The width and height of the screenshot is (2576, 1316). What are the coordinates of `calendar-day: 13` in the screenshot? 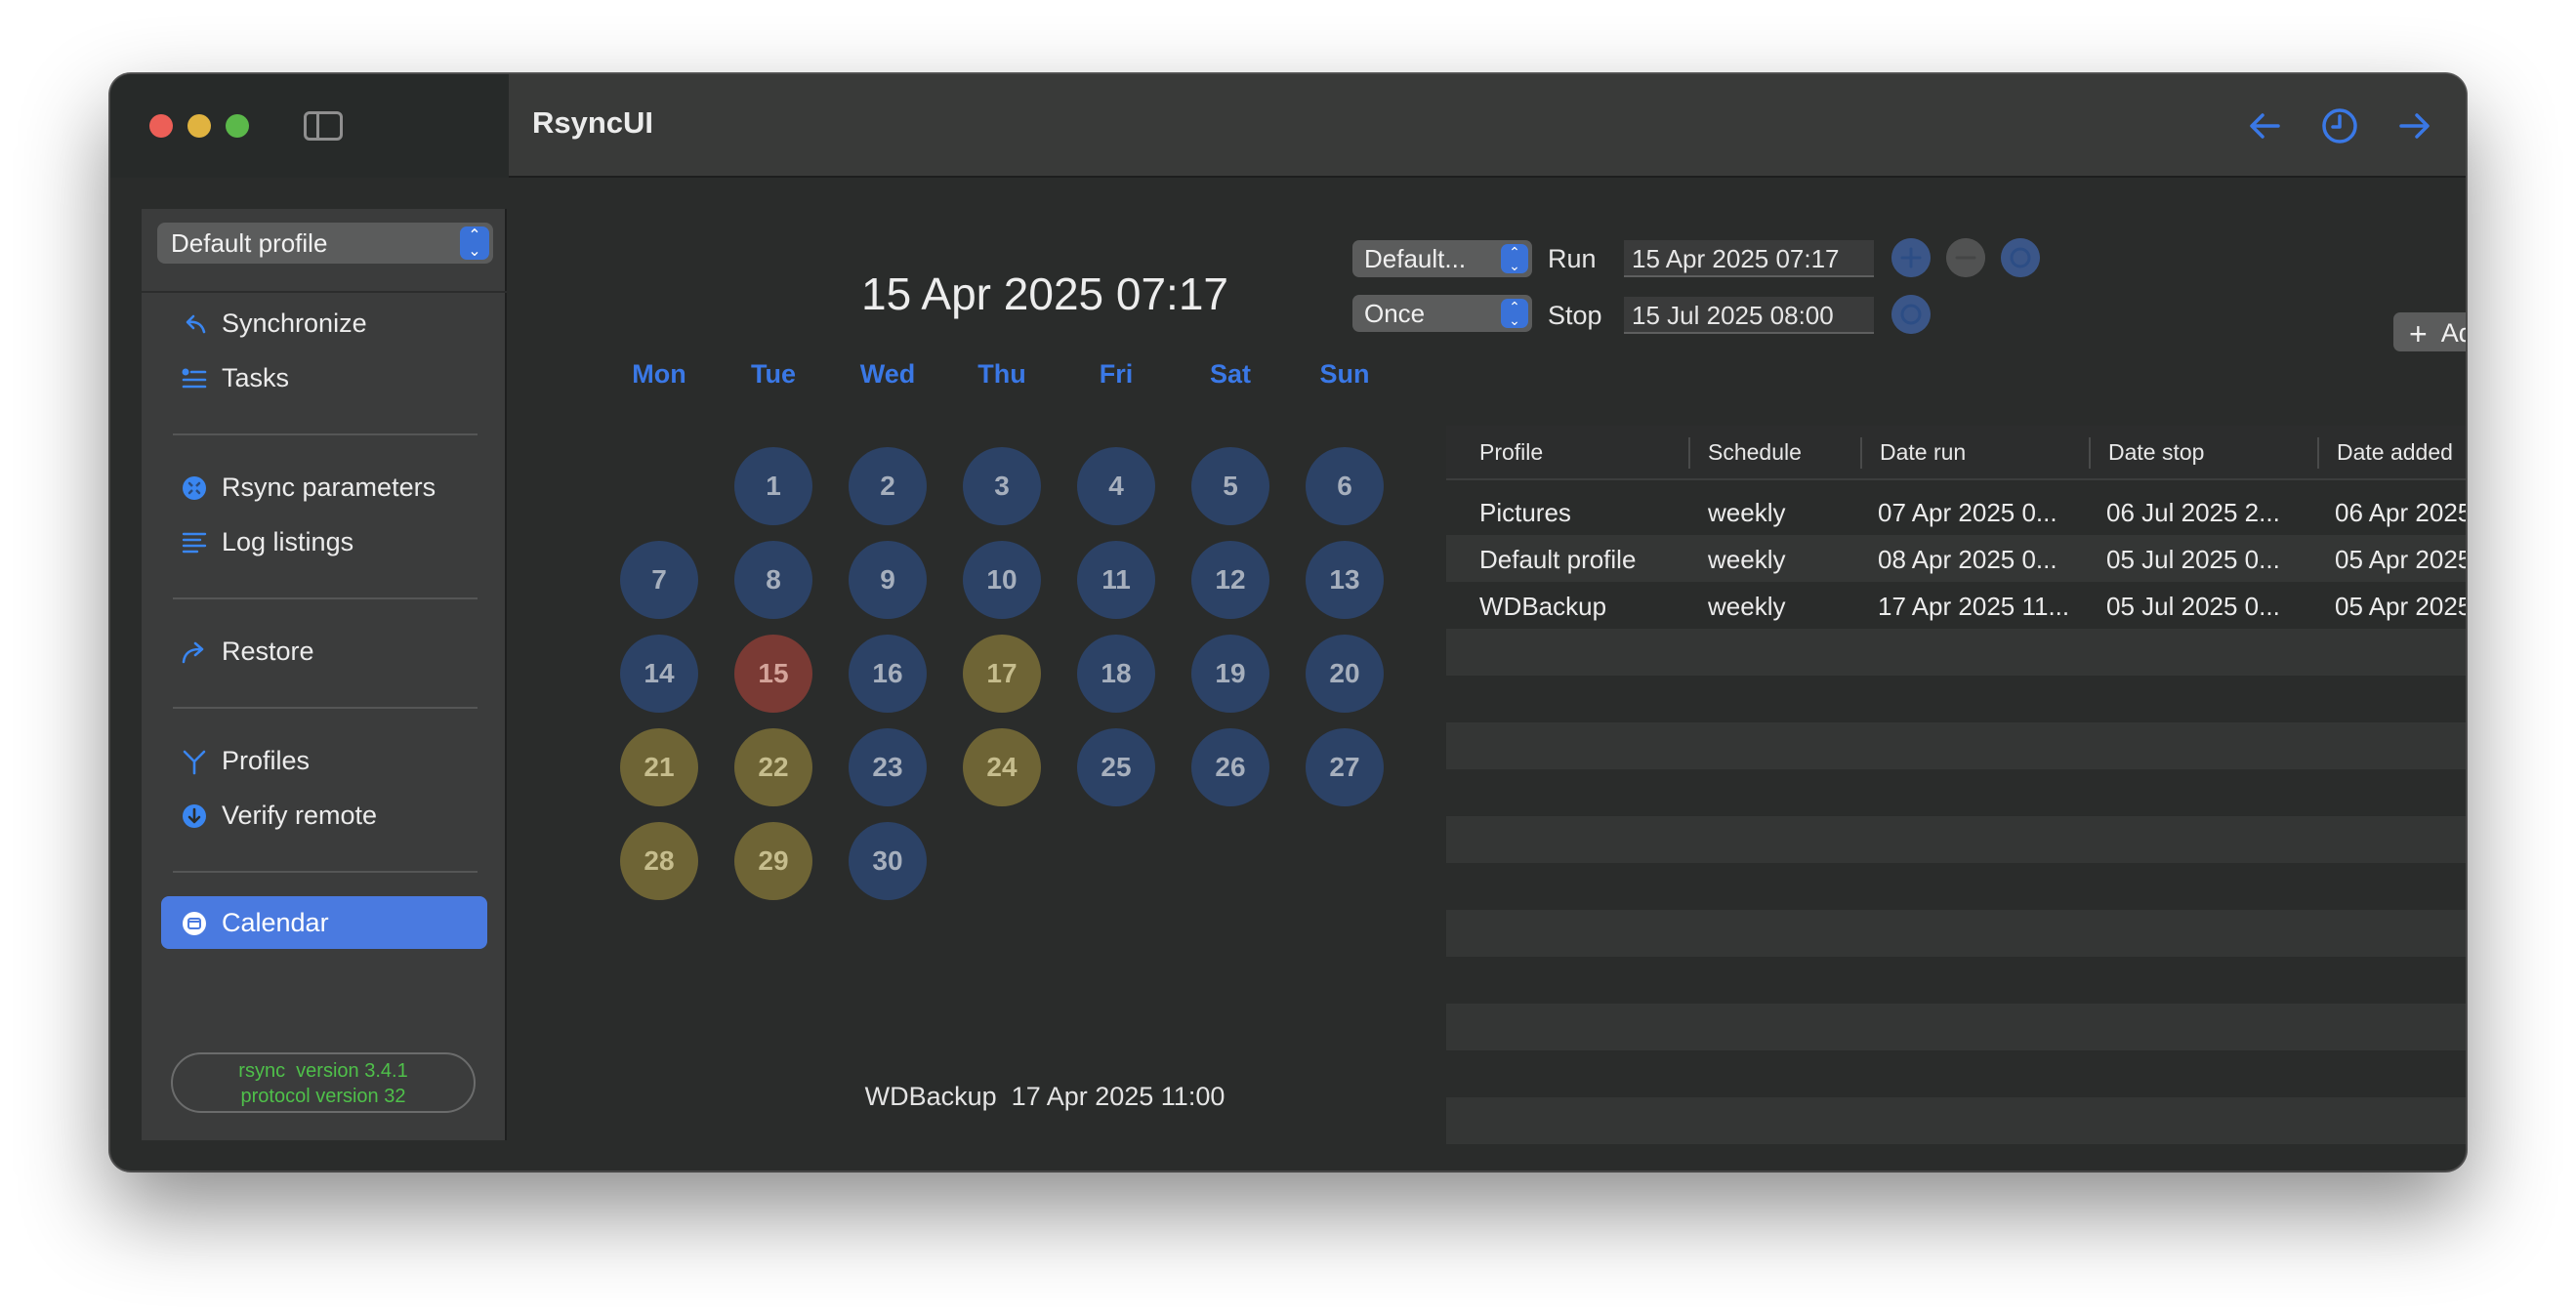 It's located at (1345, 580).